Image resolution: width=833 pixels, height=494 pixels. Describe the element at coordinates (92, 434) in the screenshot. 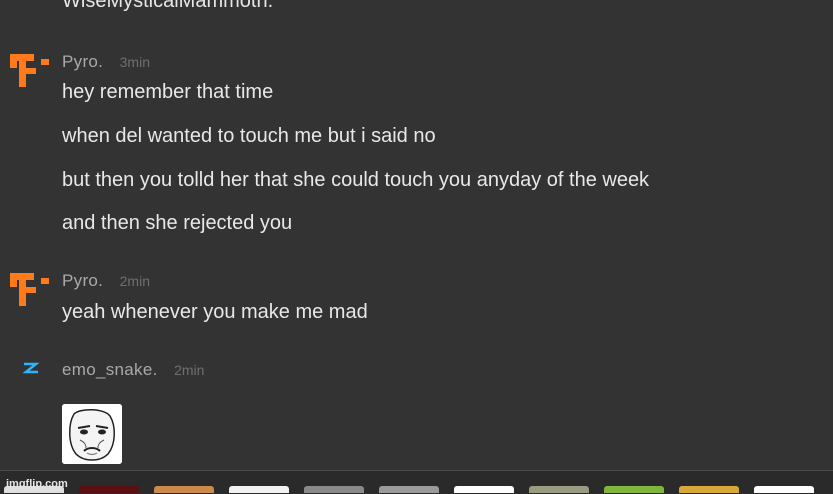

I see `meme-face-sticker-icon` at that location.